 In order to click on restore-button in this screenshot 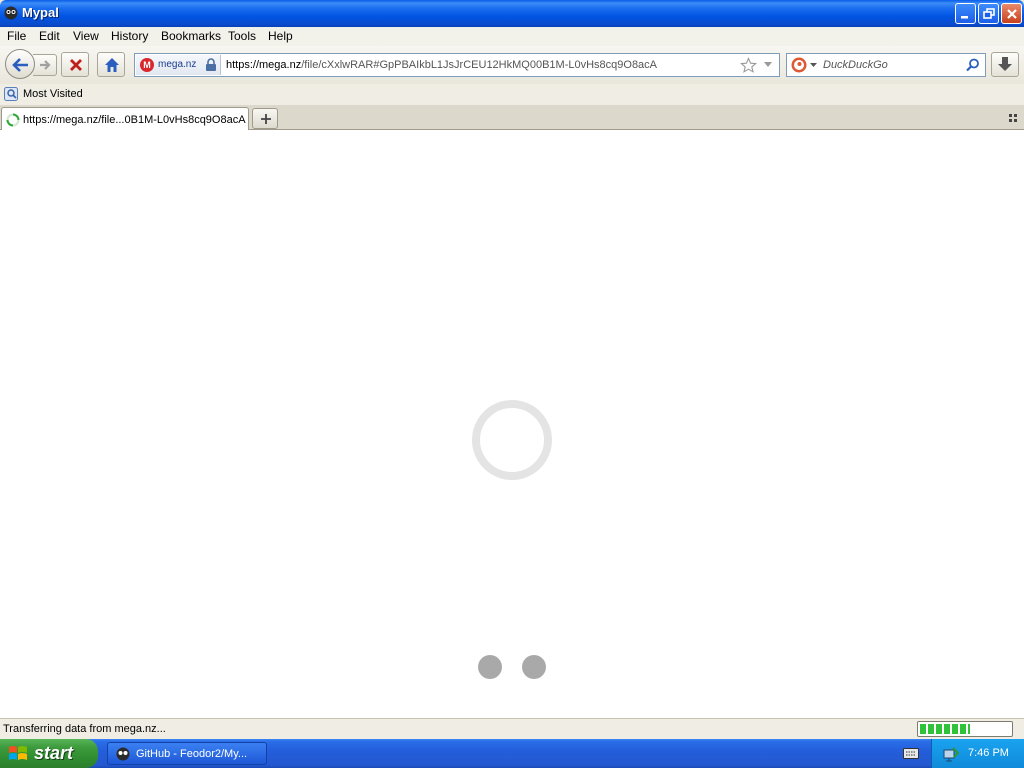, I will do `click(988, 13)`.